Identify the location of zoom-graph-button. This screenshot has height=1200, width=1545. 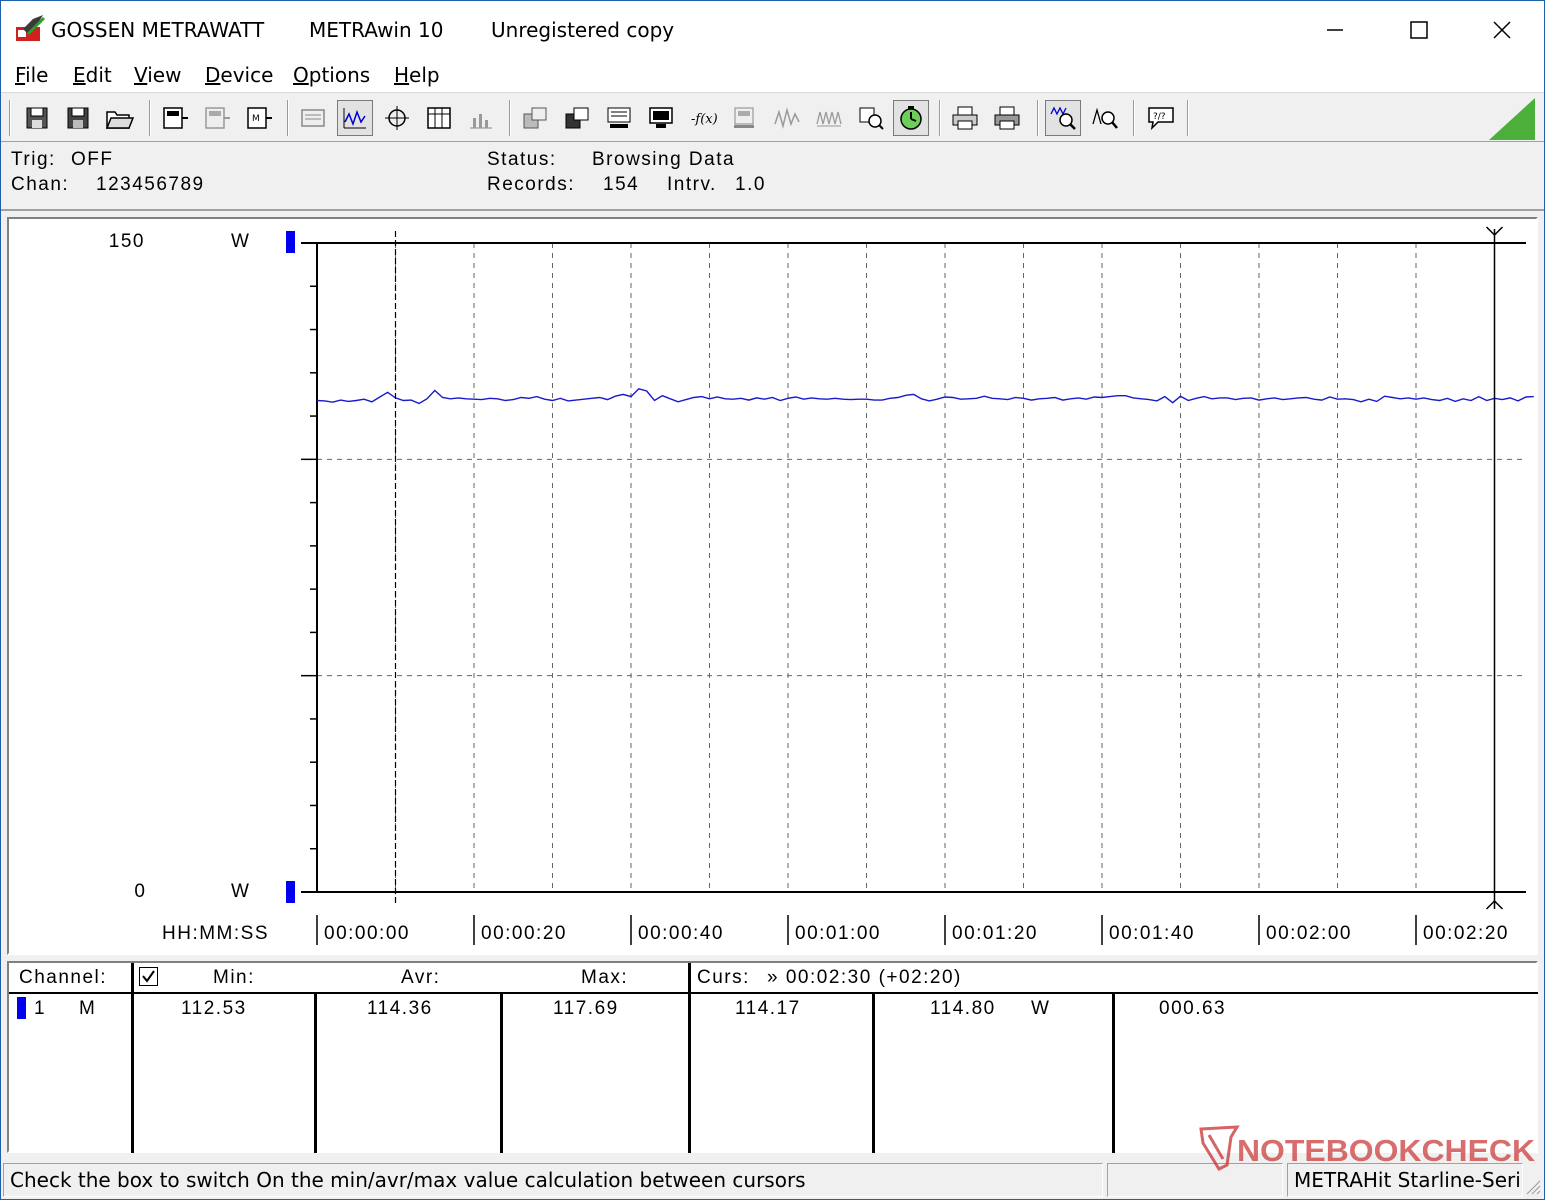
(1063, 118).